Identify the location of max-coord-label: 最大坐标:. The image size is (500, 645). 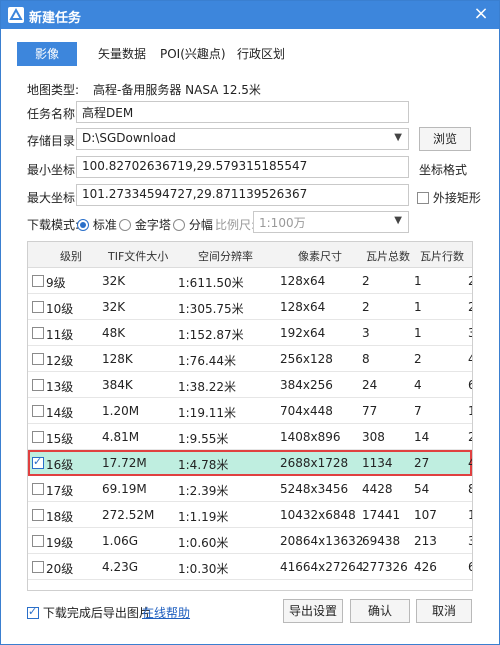
(53, 198).